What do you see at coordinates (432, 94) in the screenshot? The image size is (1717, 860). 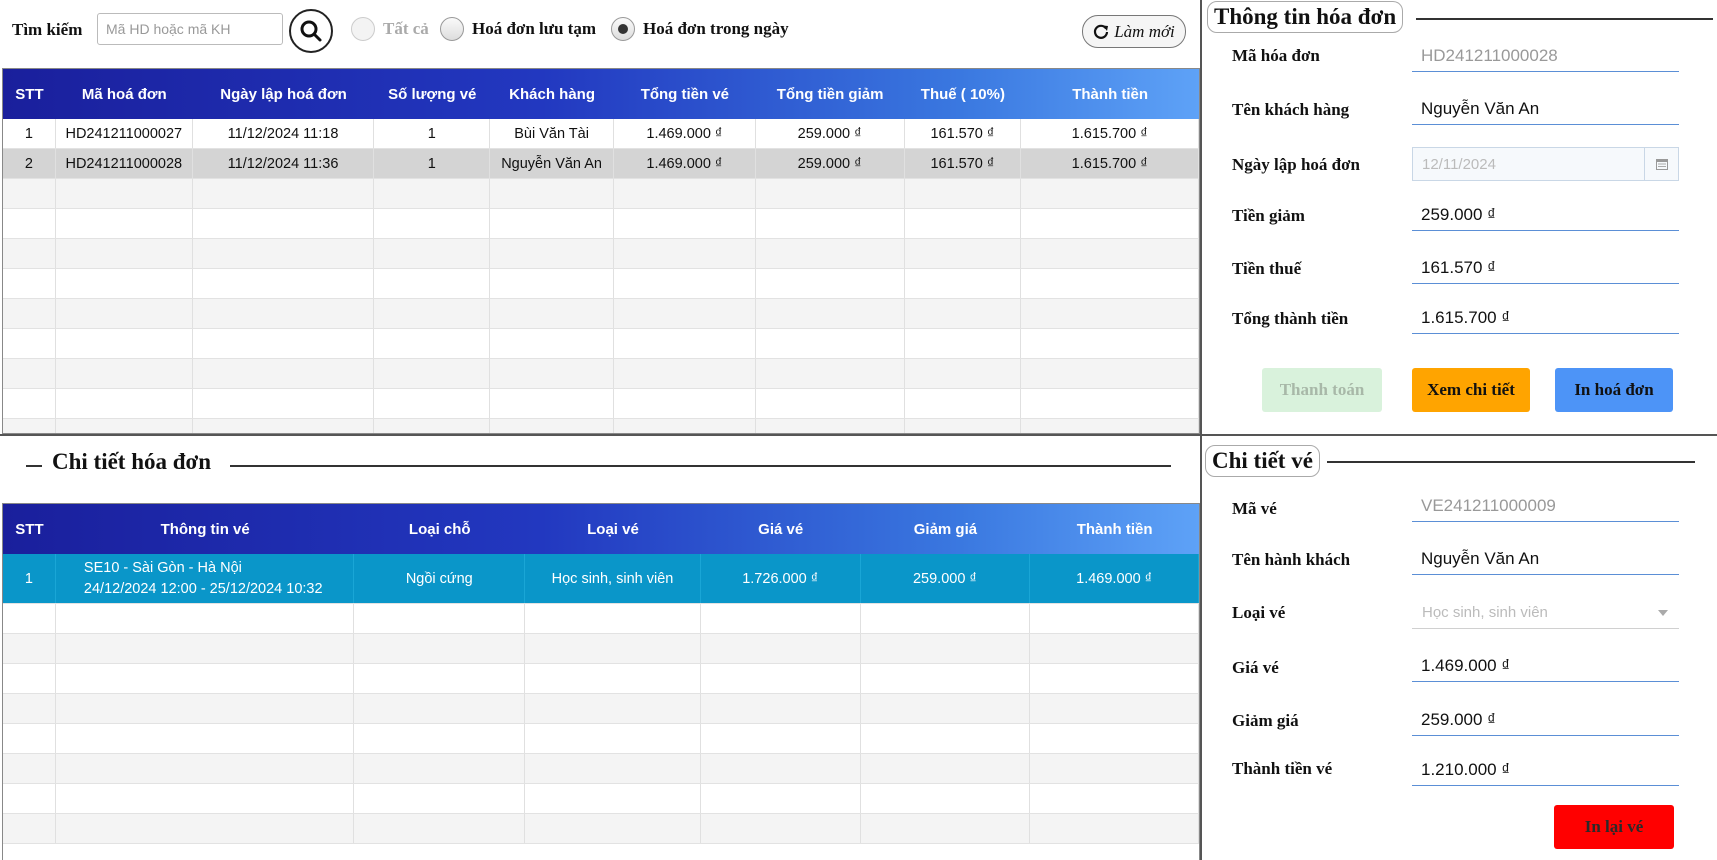 I see `column-header: Số lượng vé` at bounding box center [432, 94].